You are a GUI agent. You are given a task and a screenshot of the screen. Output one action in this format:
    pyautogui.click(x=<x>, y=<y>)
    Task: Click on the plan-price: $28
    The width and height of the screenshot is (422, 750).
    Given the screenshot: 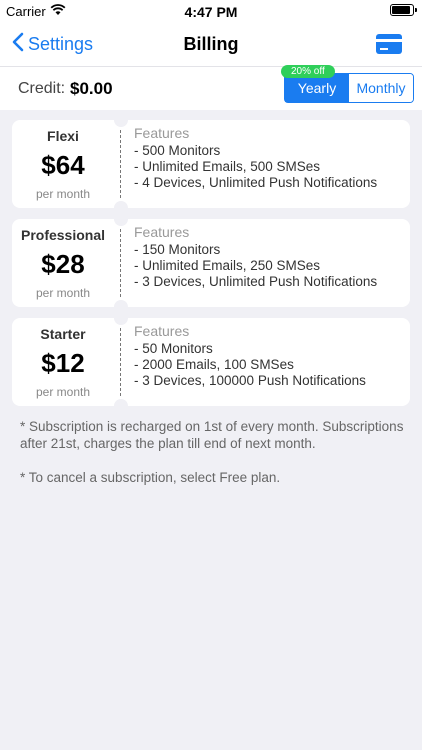 What is the action you would take?
    pyautogui.click(x=63, y=264)
    